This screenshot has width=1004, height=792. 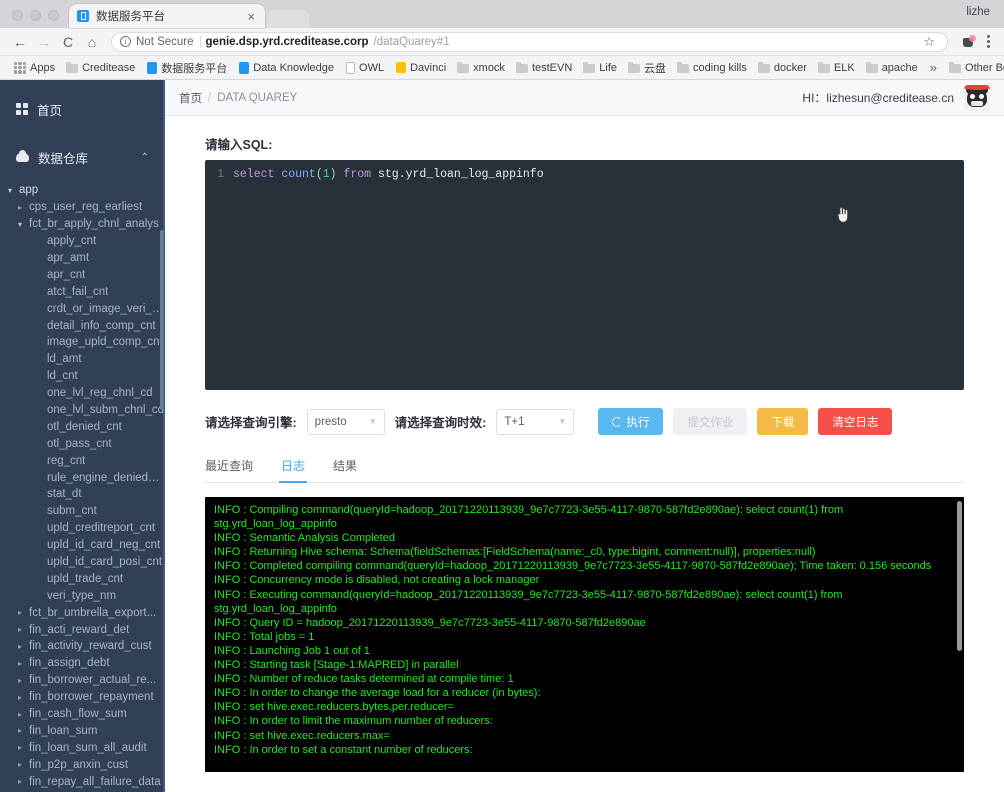 What do you see at coordinates (544, 68) in the screenshot?
I see `bookmark-testevn: testEVN` at bounding box center [544, 68].